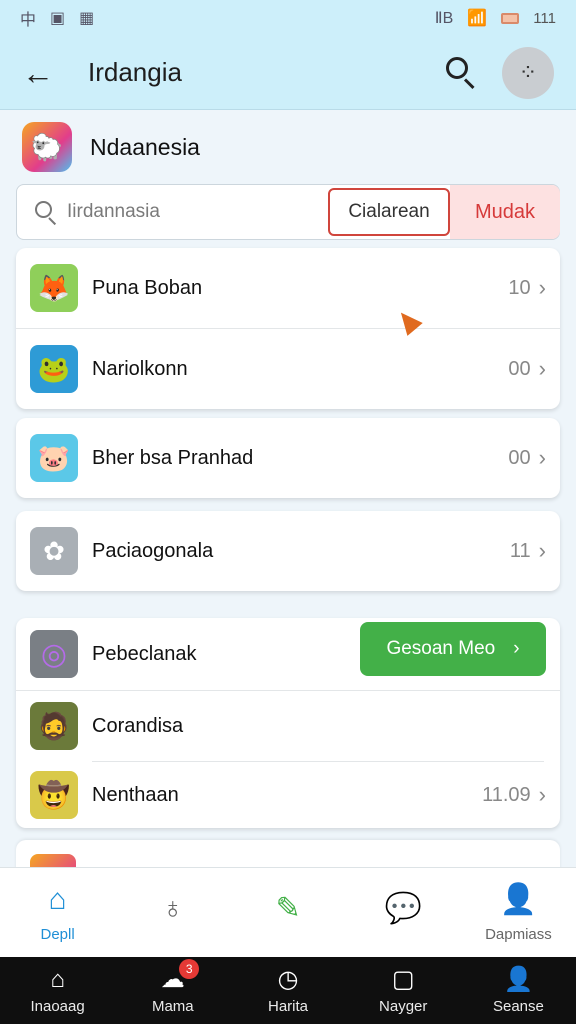 Image resolution: width=576 pixels, height=1024 pixels. I want to click on status-left: 中 ▣ ▦, so click(57, 18).